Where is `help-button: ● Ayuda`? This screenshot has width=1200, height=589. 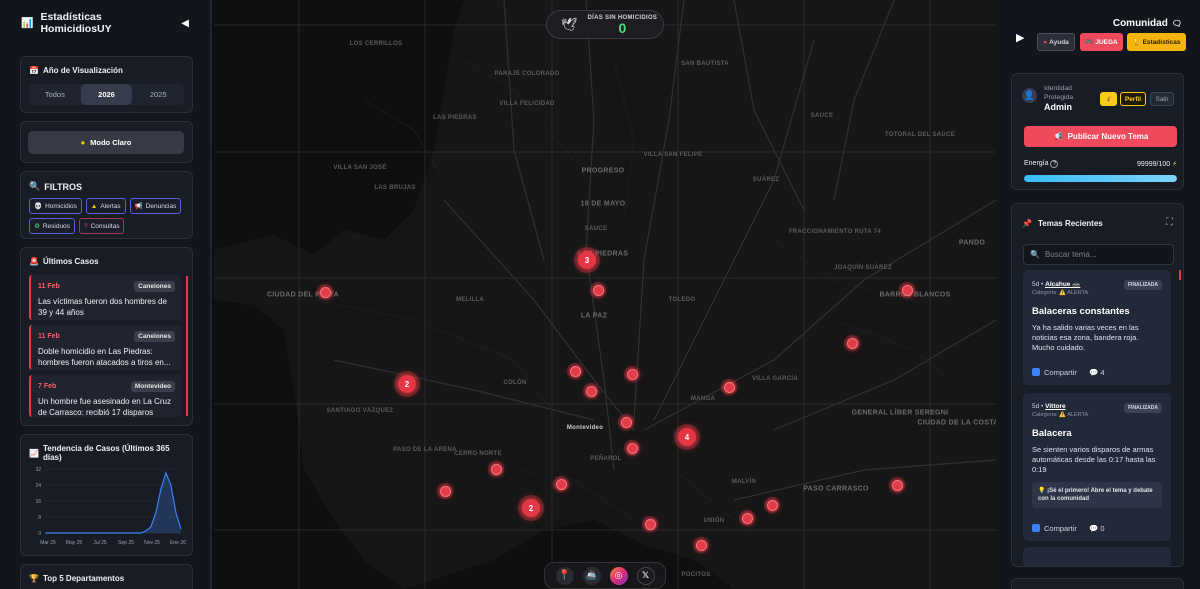
help-button: ● Ayuda is located at coordinates (1056, 42).